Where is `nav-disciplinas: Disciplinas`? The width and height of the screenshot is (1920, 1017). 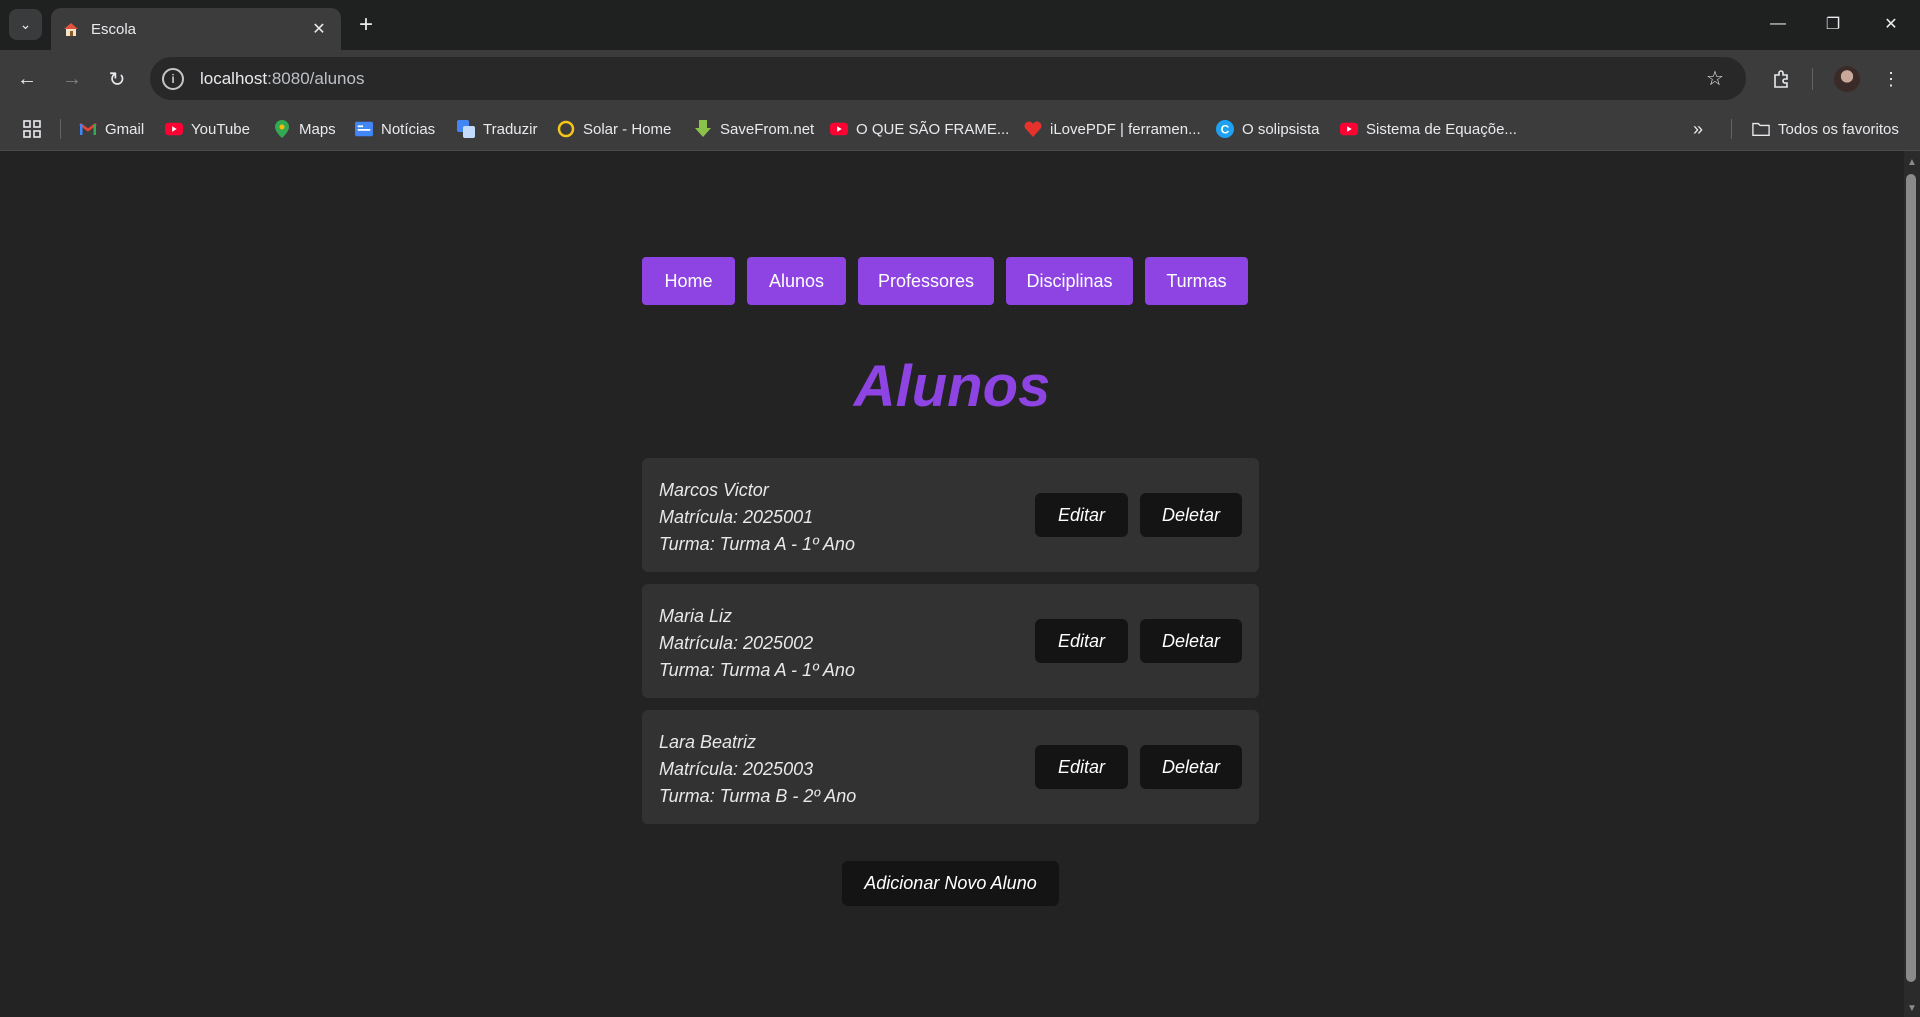
nav-disciplinas: Disciplinas is located at coordinates (1069, 281).